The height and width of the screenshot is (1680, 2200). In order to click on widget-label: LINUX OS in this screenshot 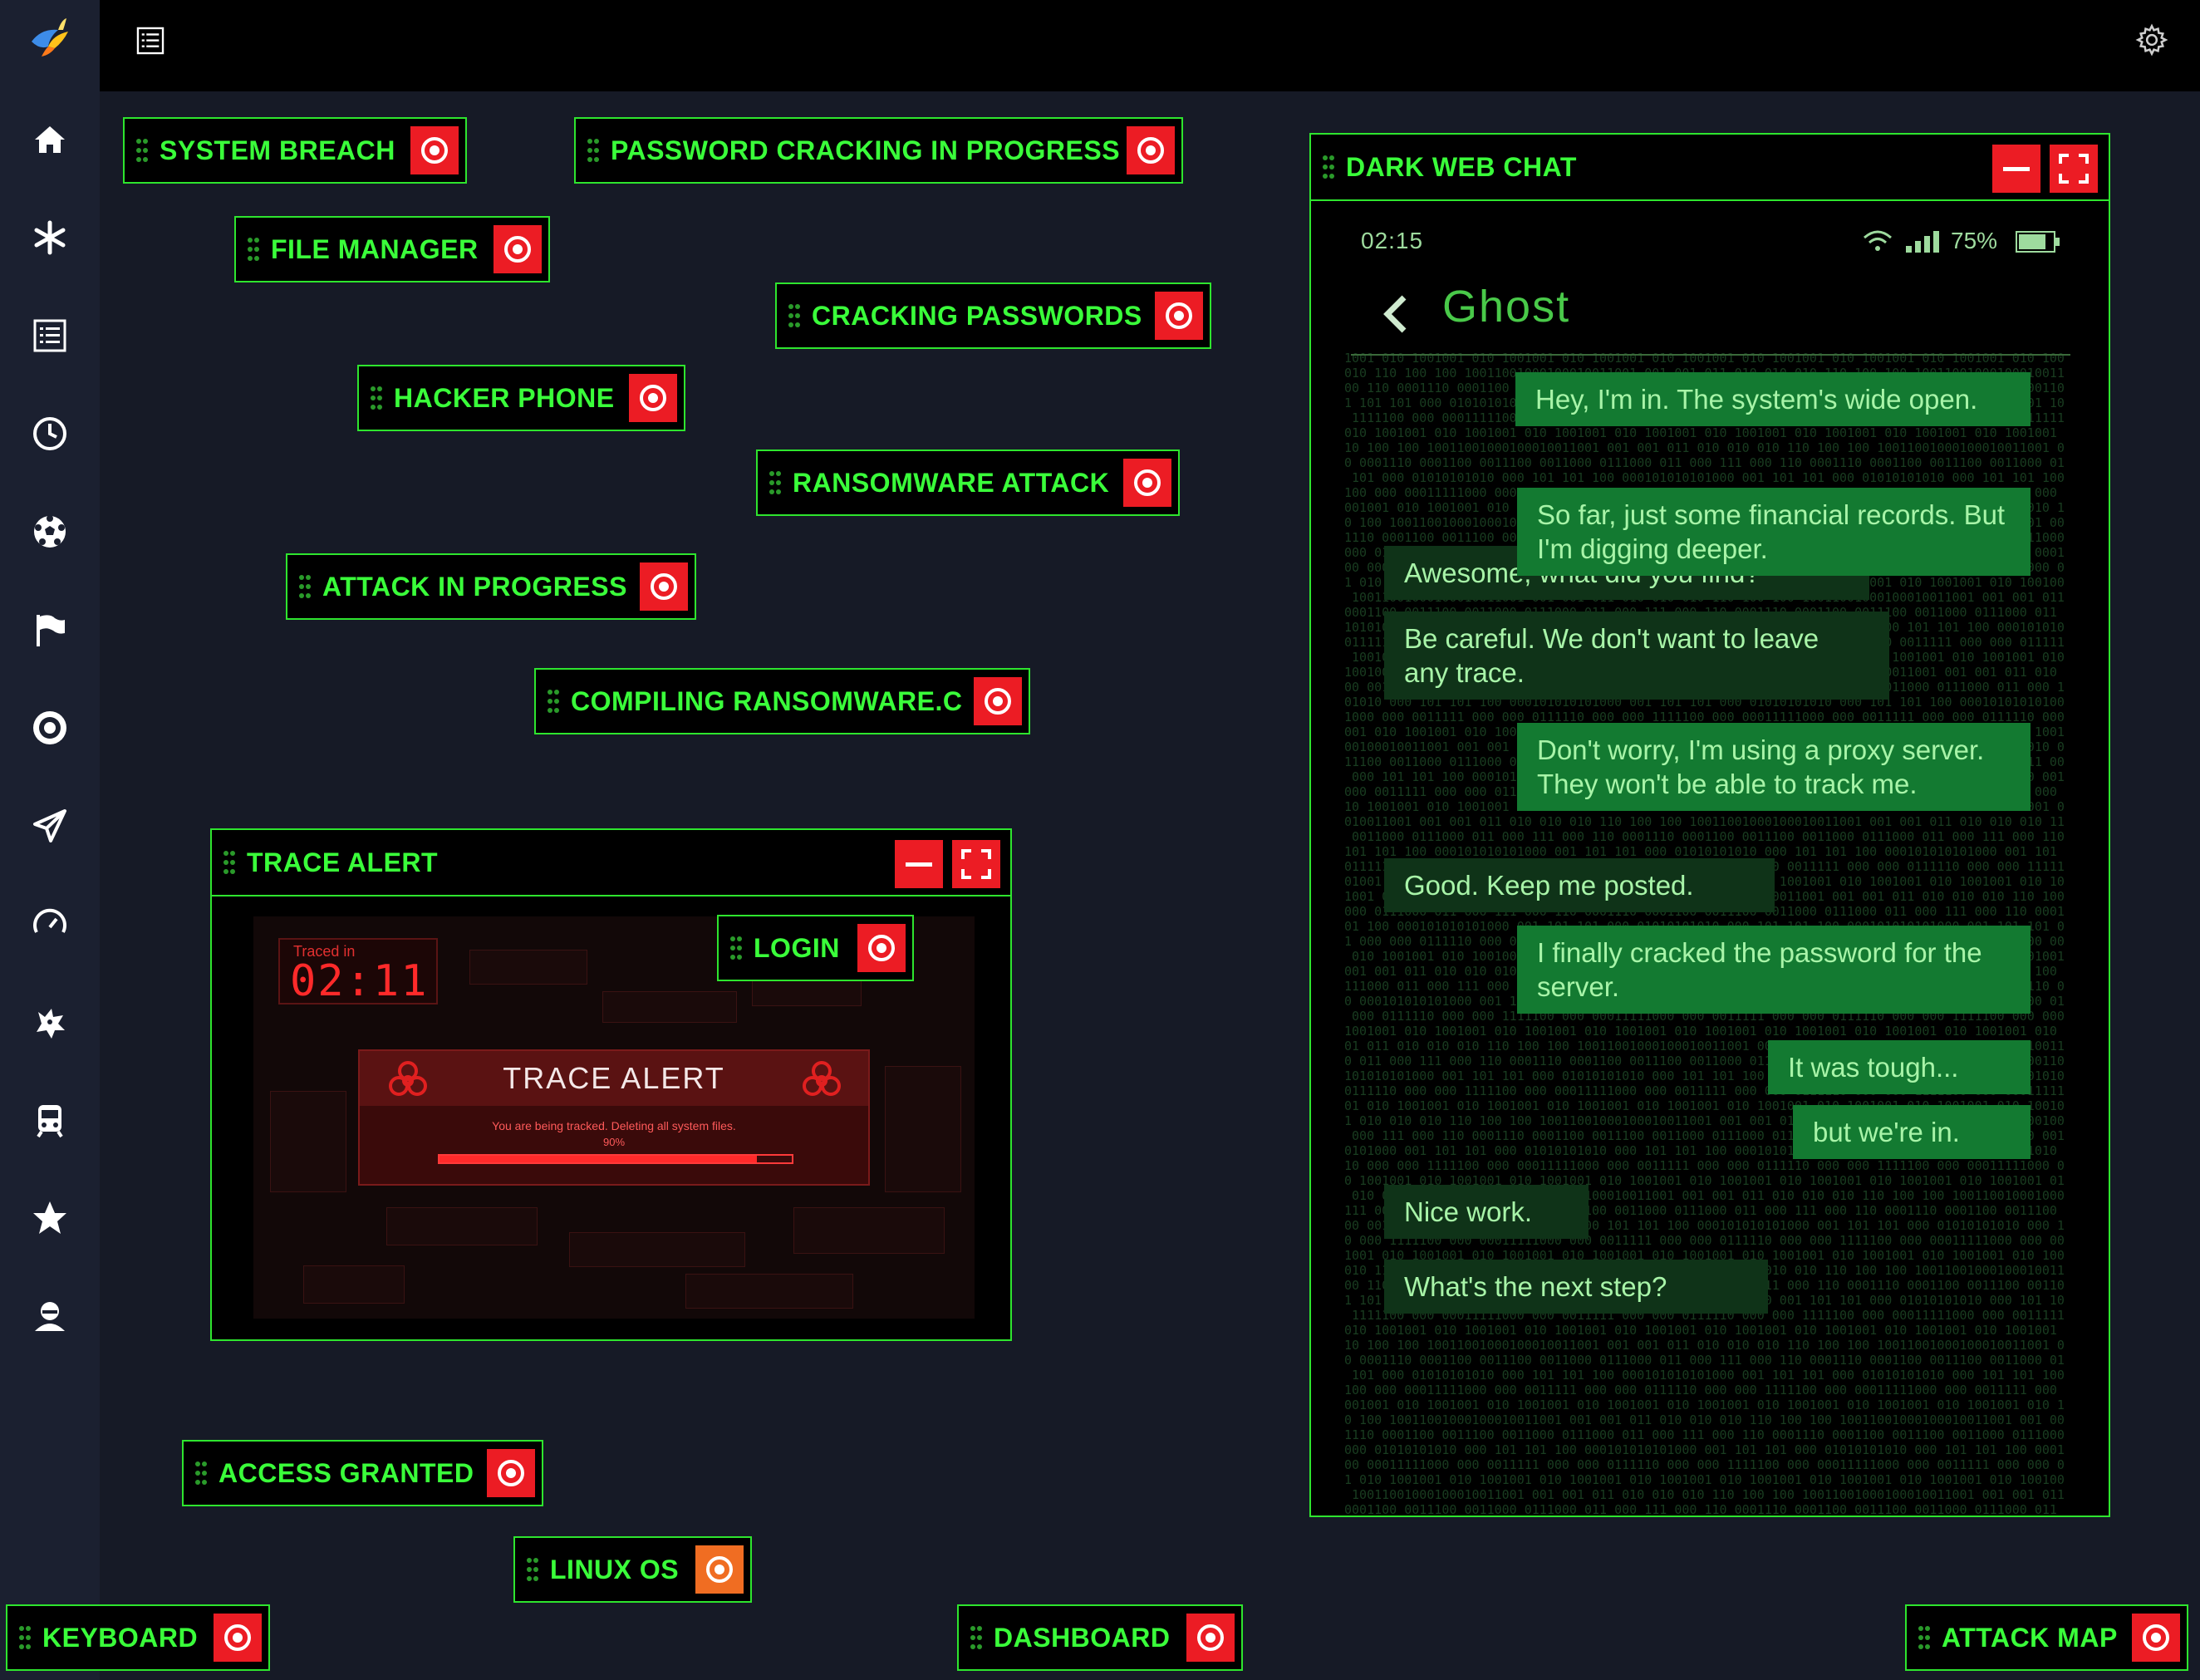, I will do `click(615, 1569)`.